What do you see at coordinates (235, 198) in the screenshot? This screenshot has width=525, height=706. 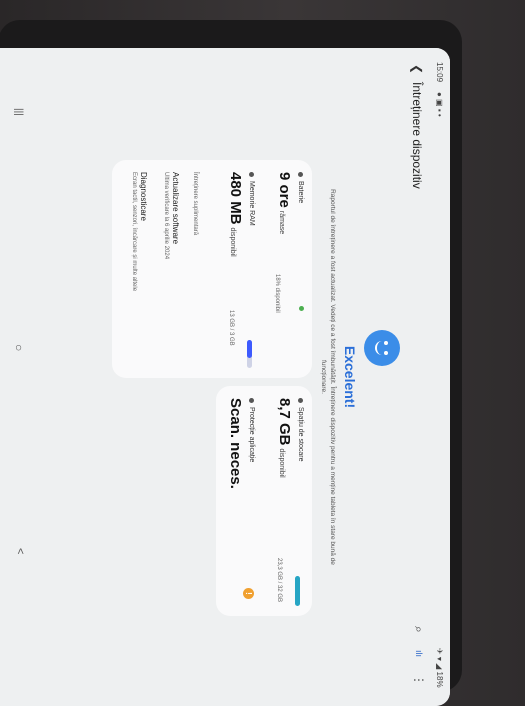 I see `ram-value: 480 MB` at bounding box center [235, 198].